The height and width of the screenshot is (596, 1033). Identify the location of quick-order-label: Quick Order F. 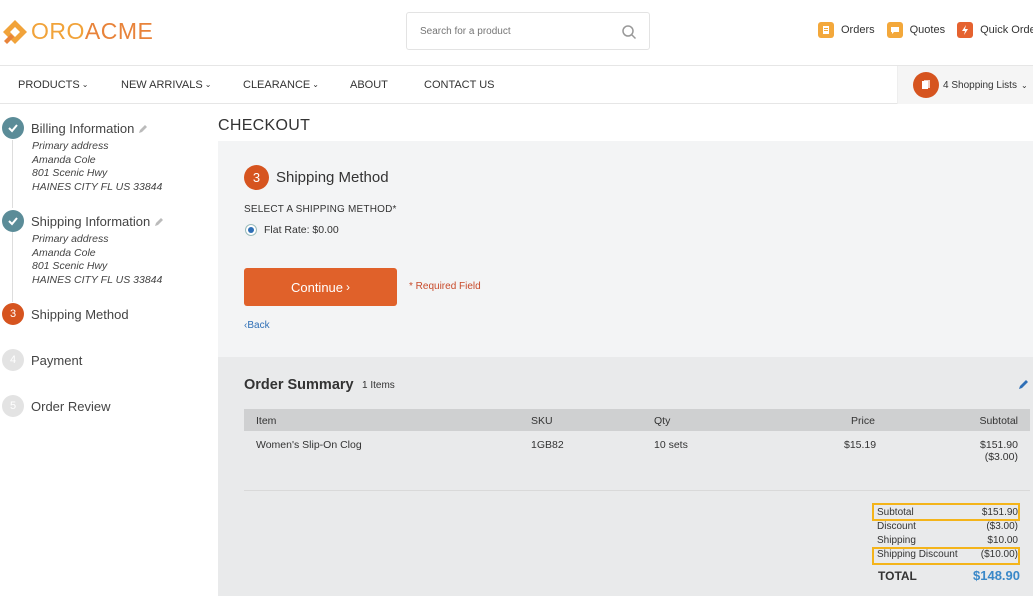
(1006, 30).